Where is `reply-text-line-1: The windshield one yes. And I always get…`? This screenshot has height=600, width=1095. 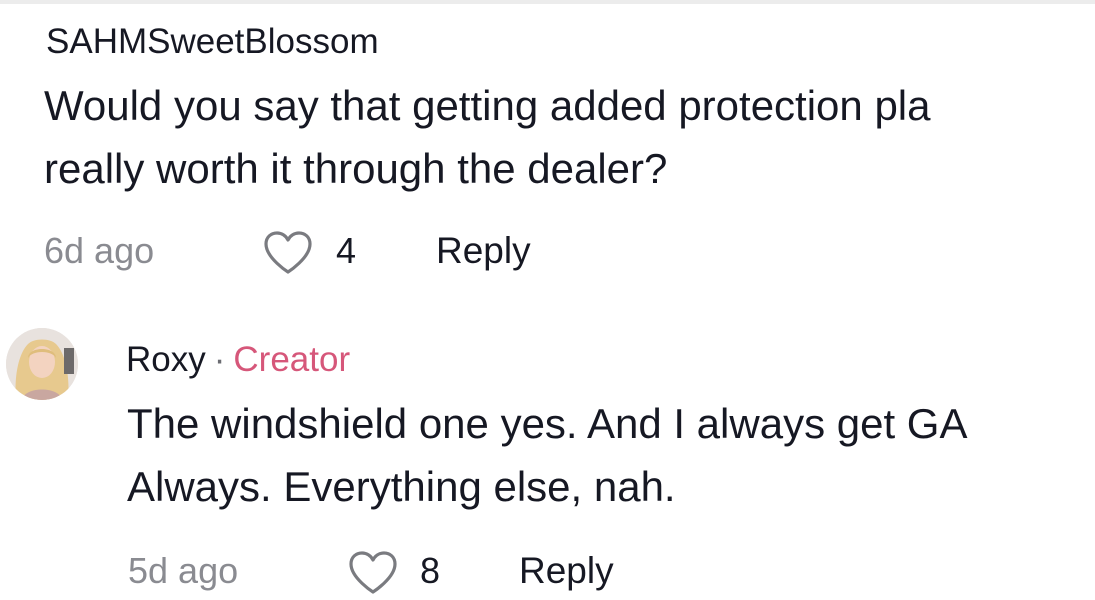
reply-text-line-1: The windshield one yes. And I always get… is located at coordinates (547, 423).